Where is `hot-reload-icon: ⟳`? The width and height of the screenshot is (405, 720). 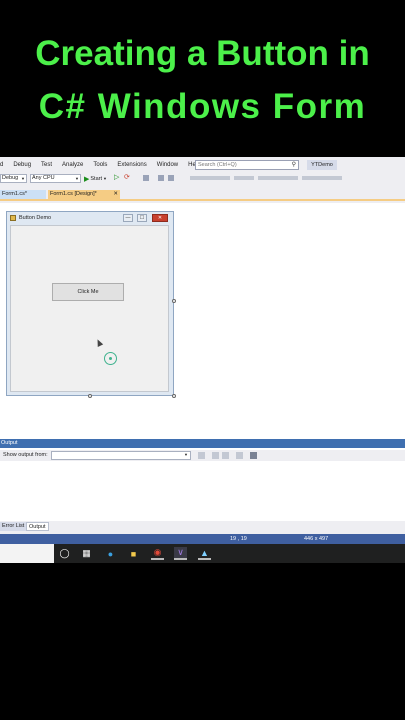 hot-reload-icon: ⟳ is located at coordinates (127, 177).